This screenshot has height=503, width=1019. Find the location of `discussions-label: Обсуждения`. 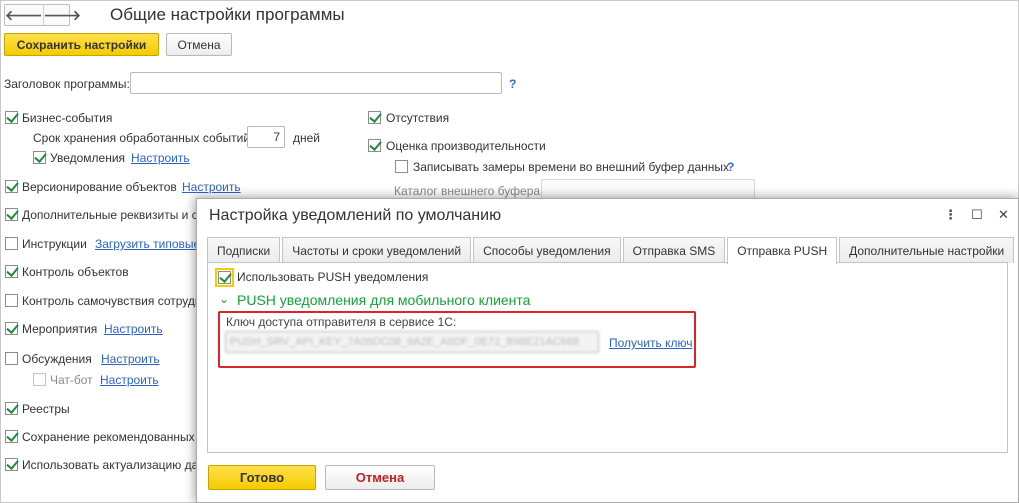

discussions-label: Обсуждения is located at coordinates (57, 359).